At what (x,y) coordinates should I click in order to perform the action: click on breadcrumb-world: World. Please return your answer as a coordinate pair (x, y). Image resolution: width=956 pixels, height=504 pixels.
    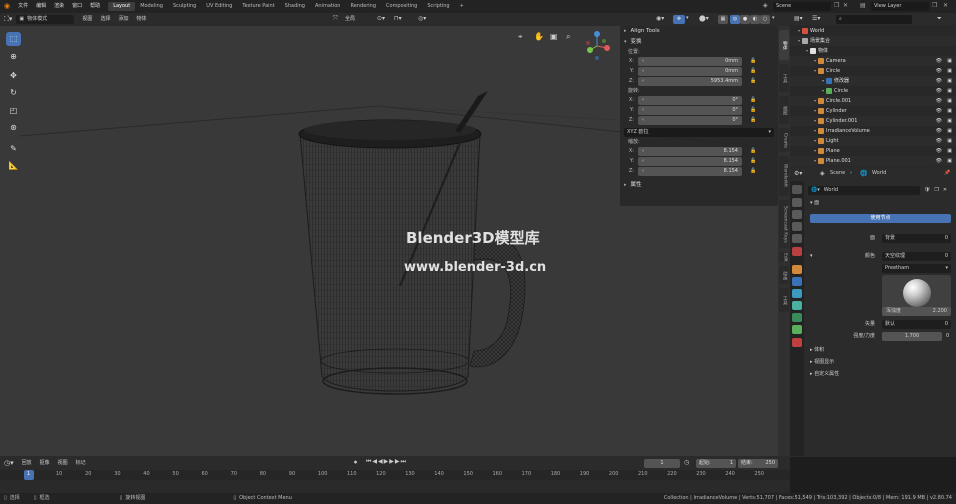
    Looking at the image, I should click on (879, 173).